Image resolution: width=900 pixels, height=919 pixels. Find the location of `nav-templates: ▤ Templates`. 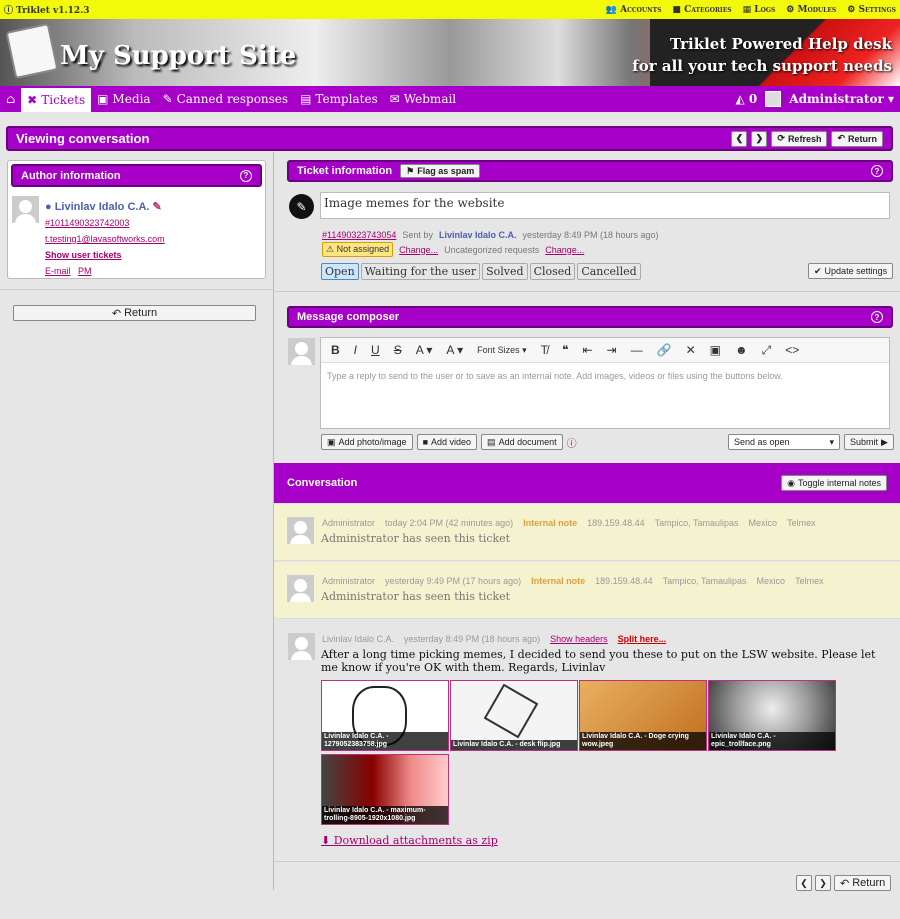

nav-templates: ▤ Templates is located at coordinates (339, 99).